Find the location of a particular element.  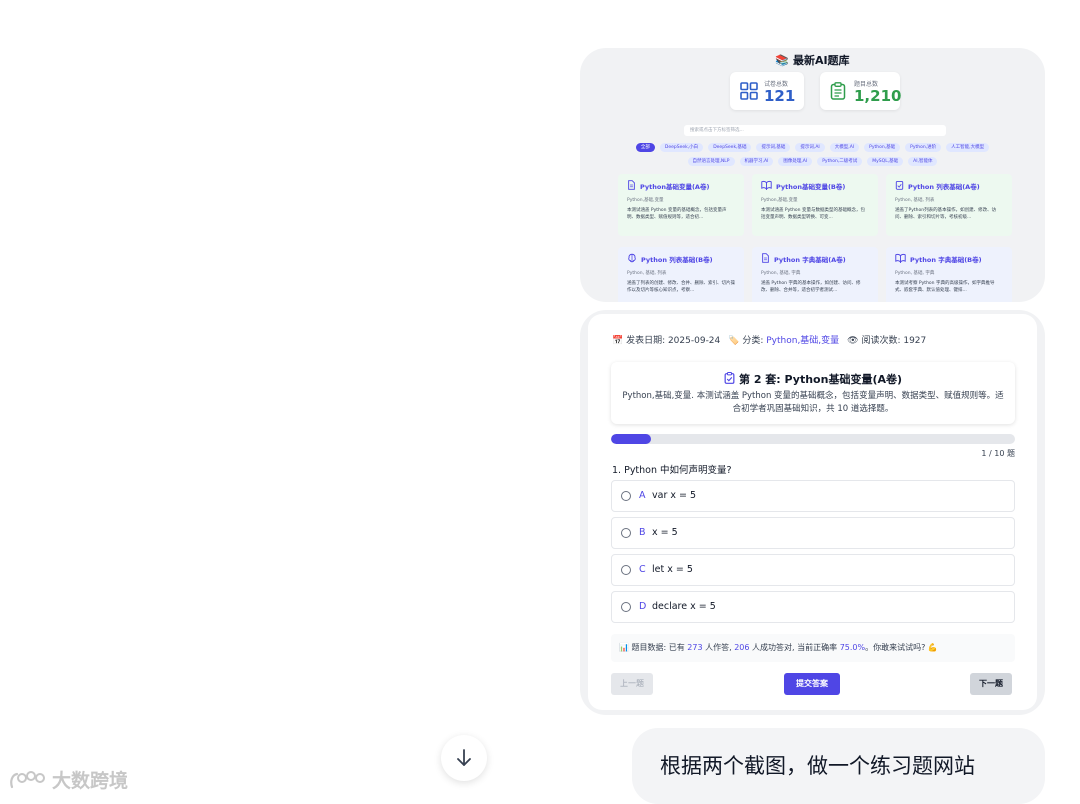

progress-bar is located at coordinates (813, 439).